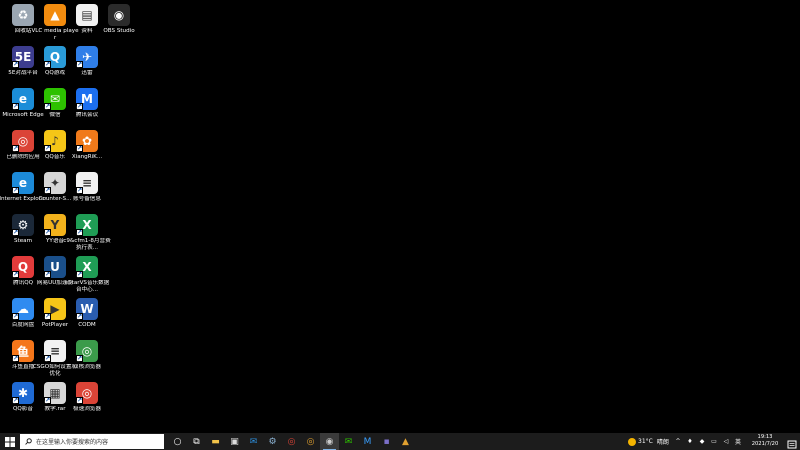 The height and width of the screenshot is (450, 800). I want to click on weather-widget: 31°C 晴朗, so click(647, 441).